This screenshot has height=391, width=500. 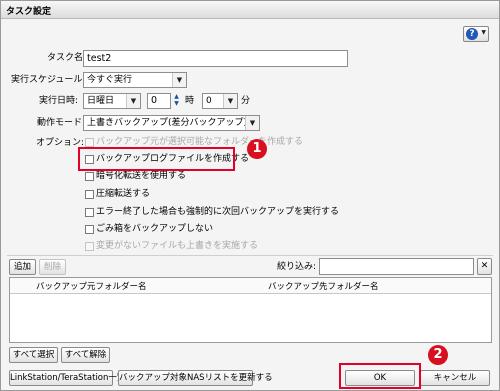 I want to click on option-checkbox-overwrite-unchanged, so click(x=89, y=246).